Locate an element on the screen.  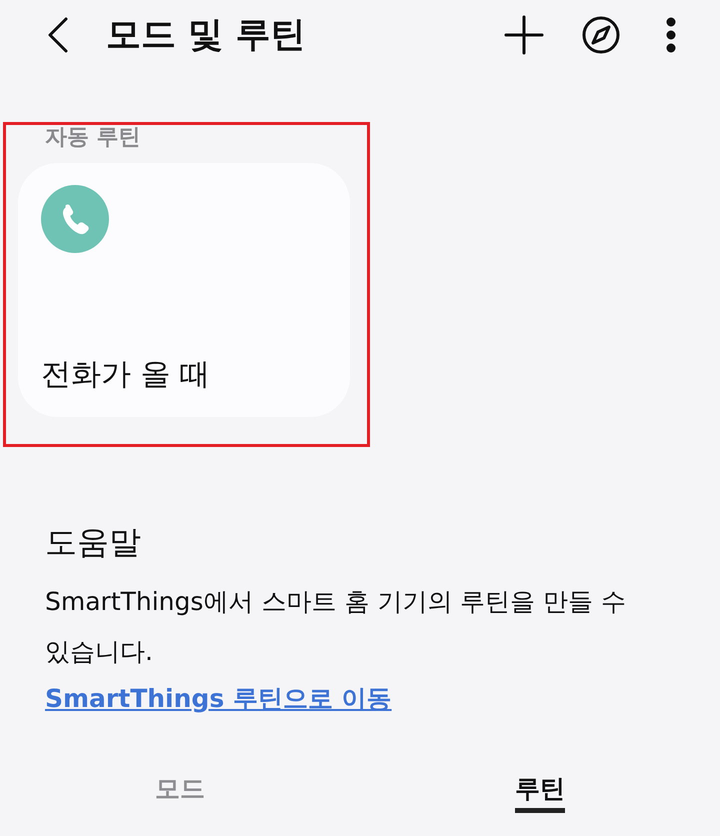
compass-button is located at coordinates (601, 35).